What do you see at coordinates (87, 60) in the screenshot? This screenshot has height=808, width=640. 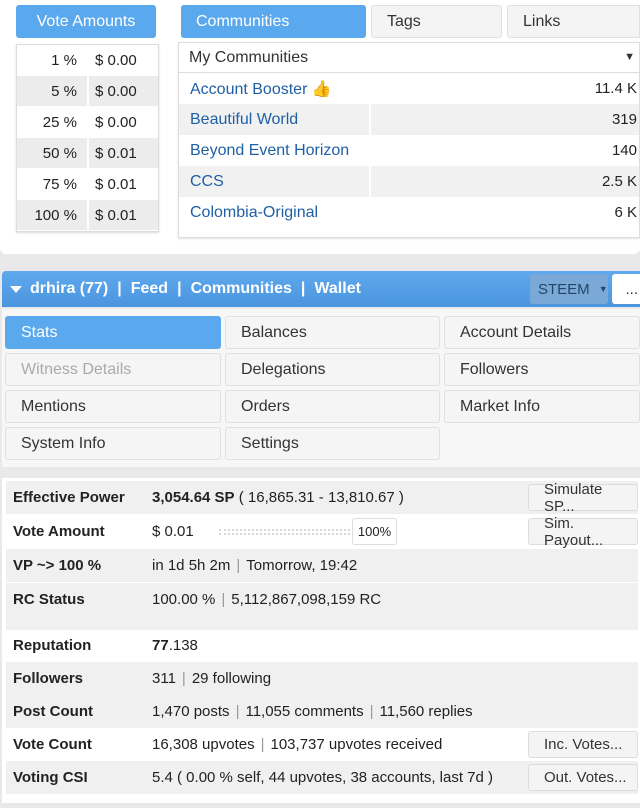 I see `vote-amount-row: 1 % $ 0.00` at bounding box center [87, 60].